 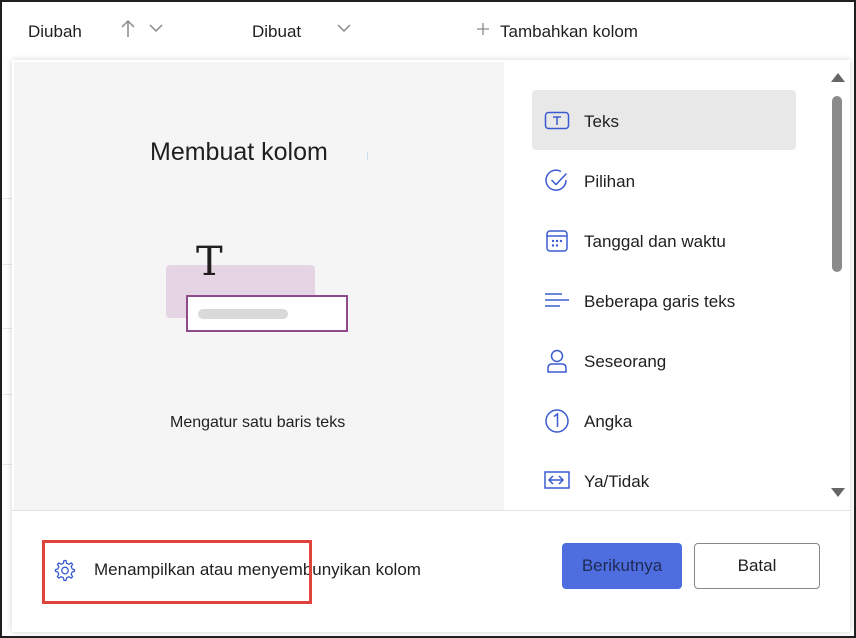 I want to click on column-type-number: Angka, so click(x=664, y=420).